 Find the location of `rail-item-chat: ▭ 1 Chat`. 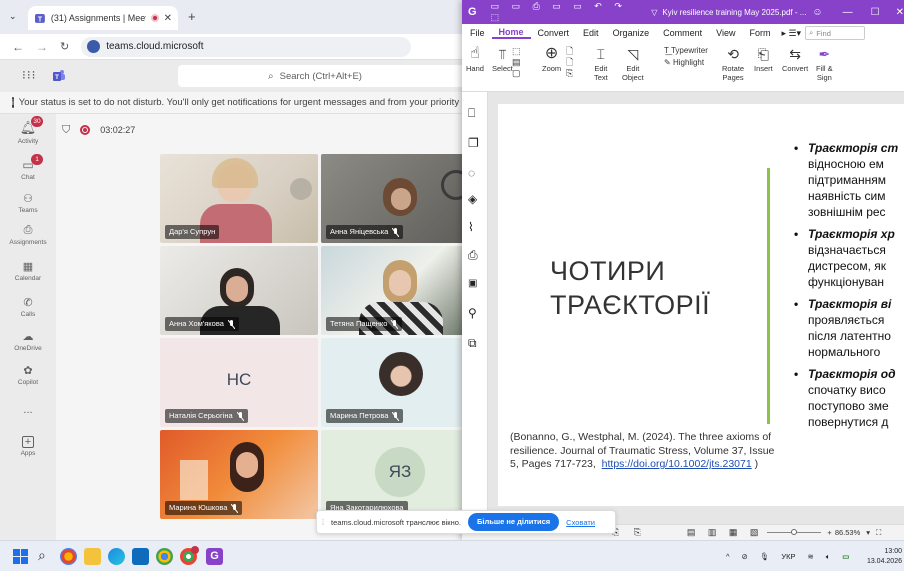

rail-item-chat: ▭ 1 Chat is located at coordinates (28, 167).